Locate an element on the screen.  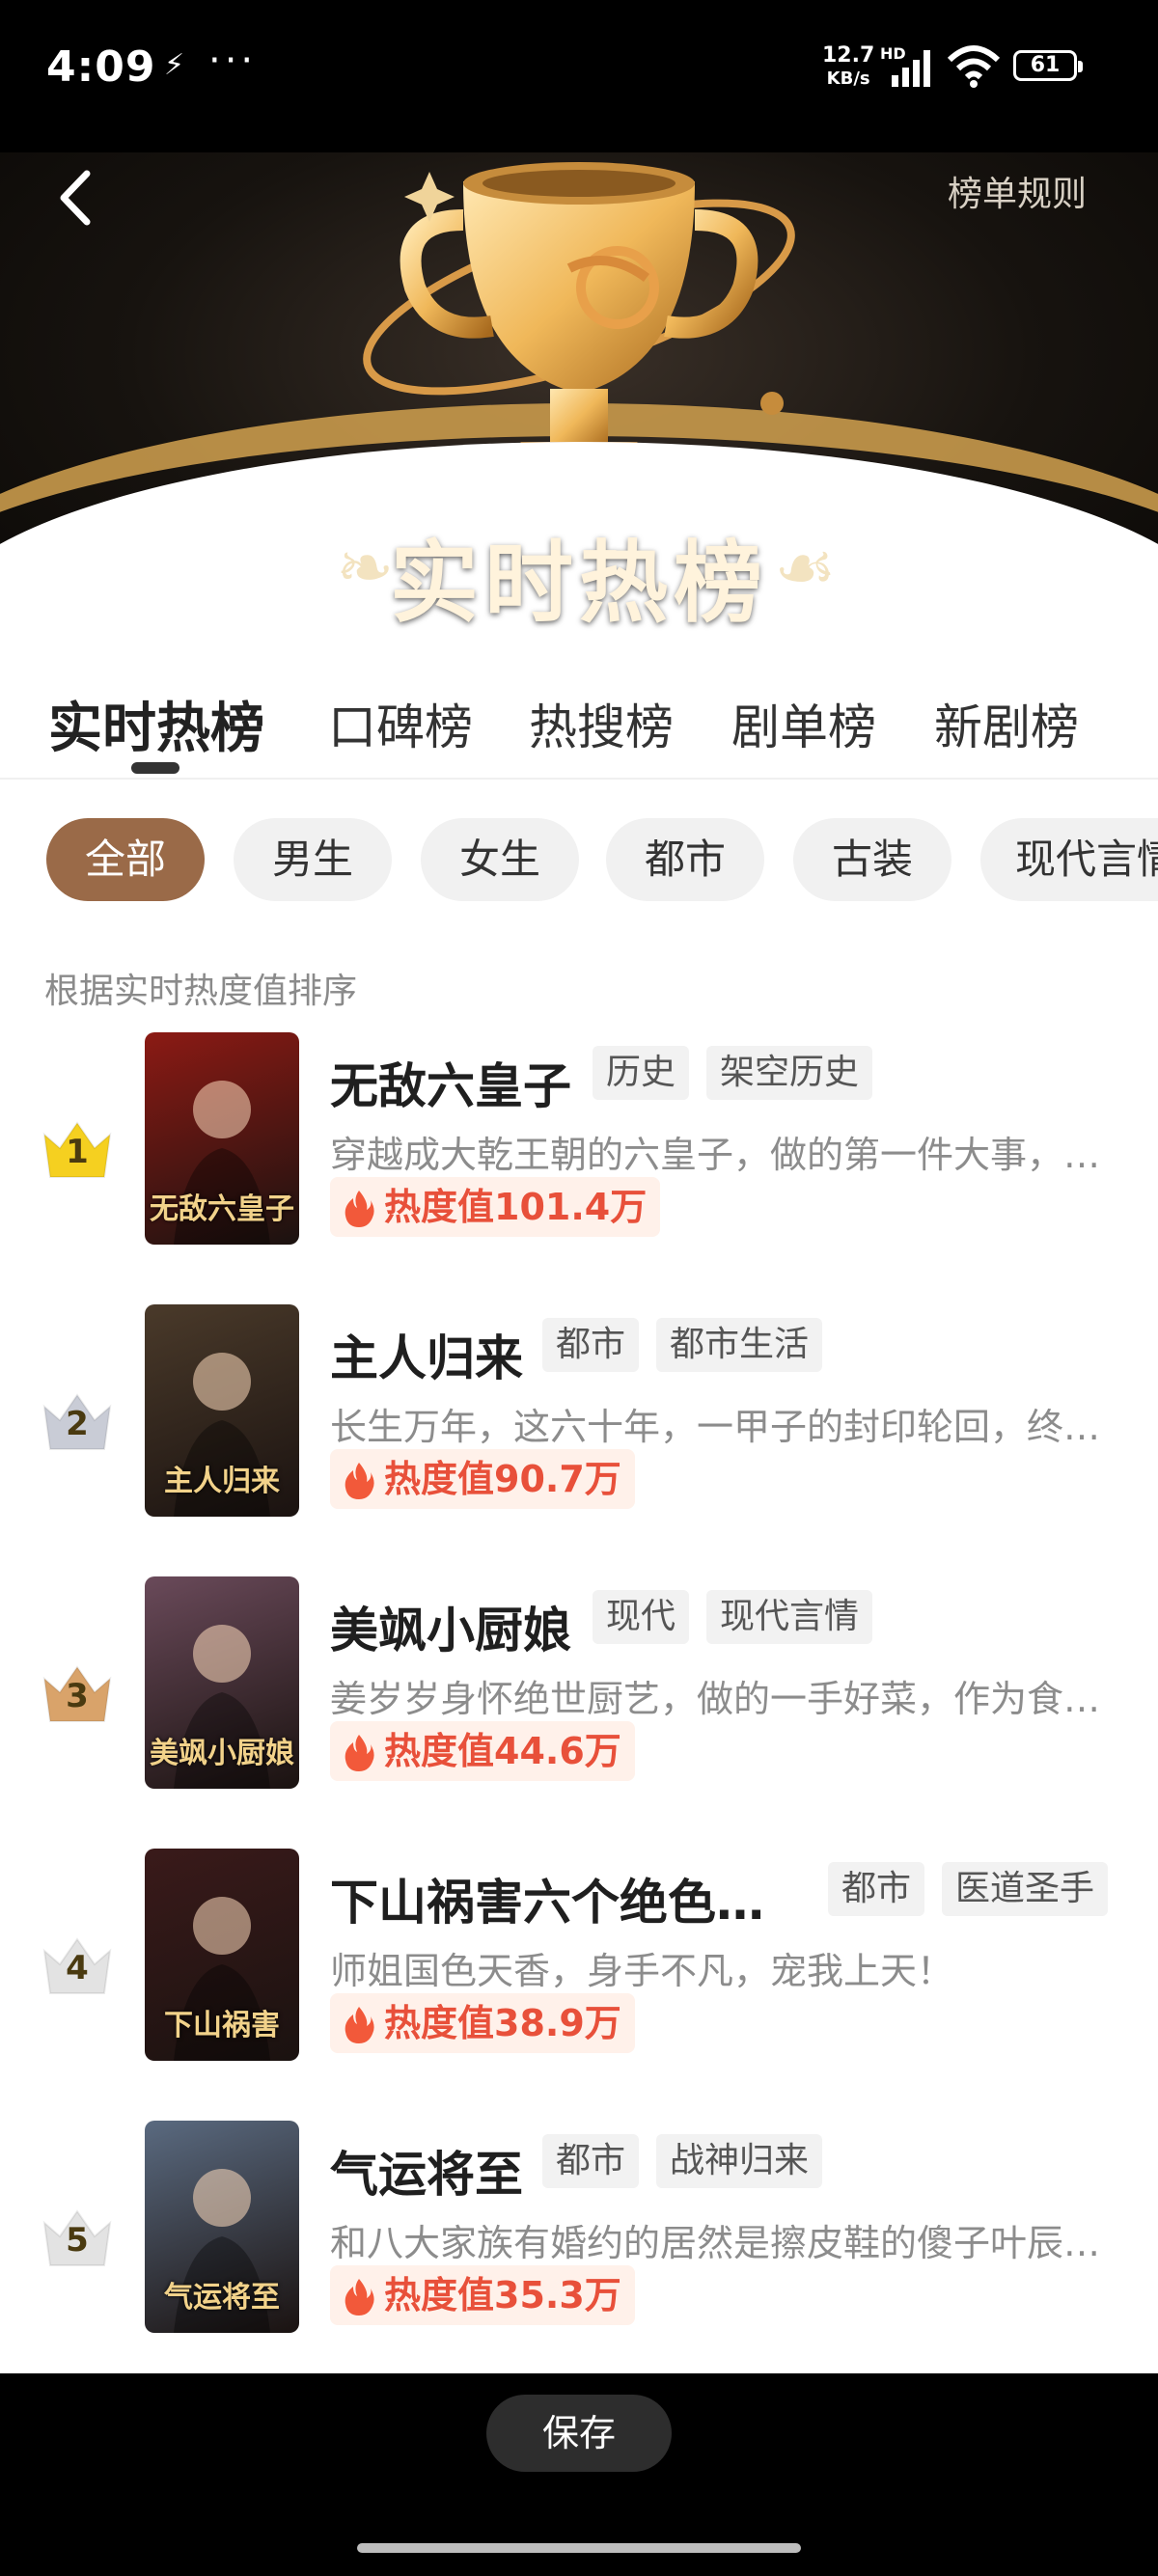
rank-number: 3 is located at coordinates (77, 1696).